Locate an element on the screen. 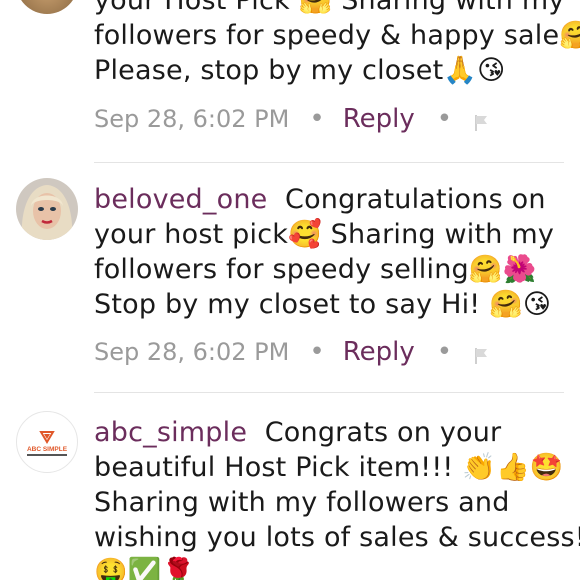 The image size is (580, 580). comment-line: beautiful Host Pick item!!! 👏👍🤩 is located at coordinates (329, 467).